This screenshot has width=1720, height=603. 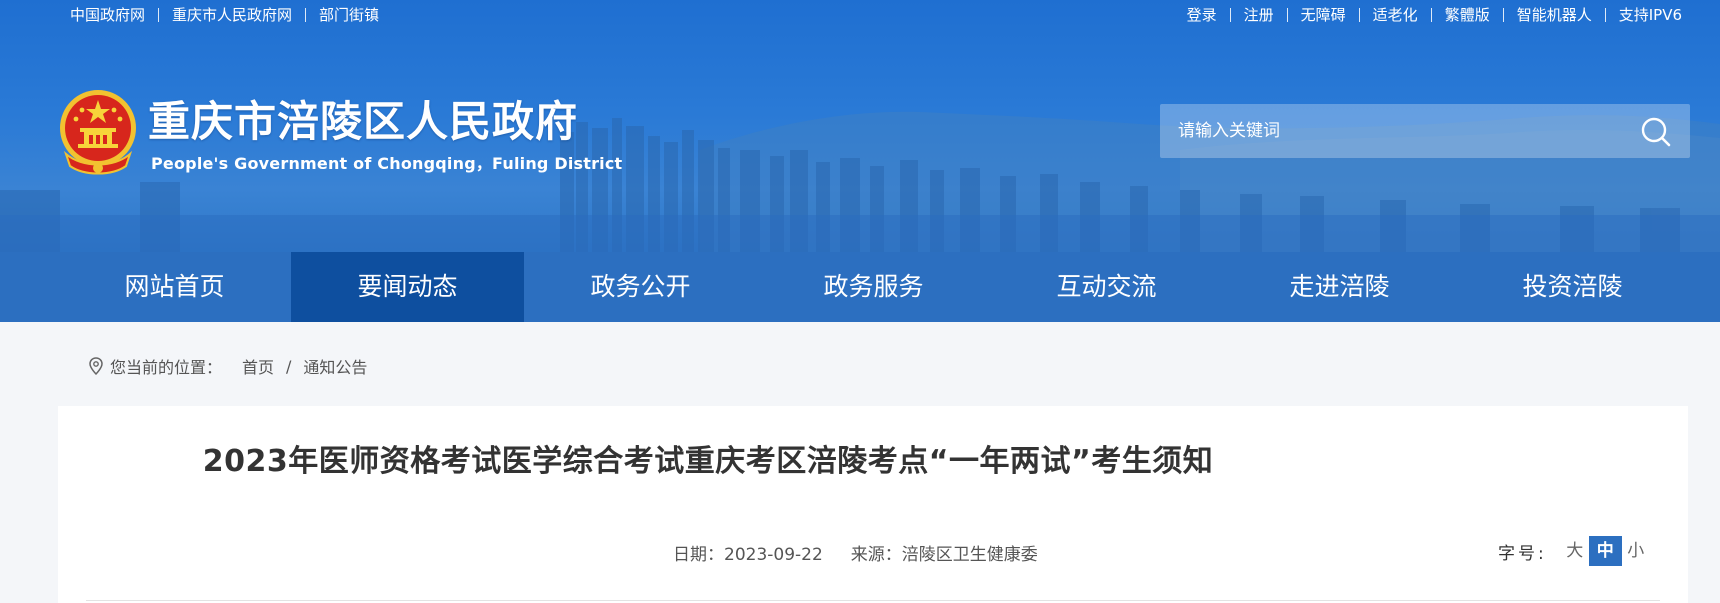 I want to click on nav-interaction: 互动交流, so click(x=1106, y=287).